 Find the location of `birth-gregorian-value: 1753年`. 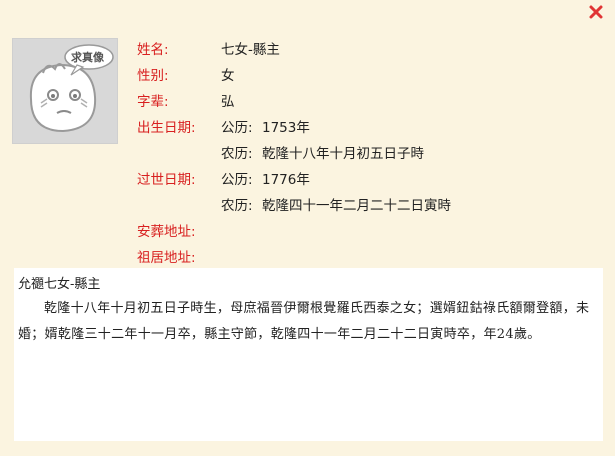

birth-gregorian-value: 1753年 is located at coordinates (286, 128).